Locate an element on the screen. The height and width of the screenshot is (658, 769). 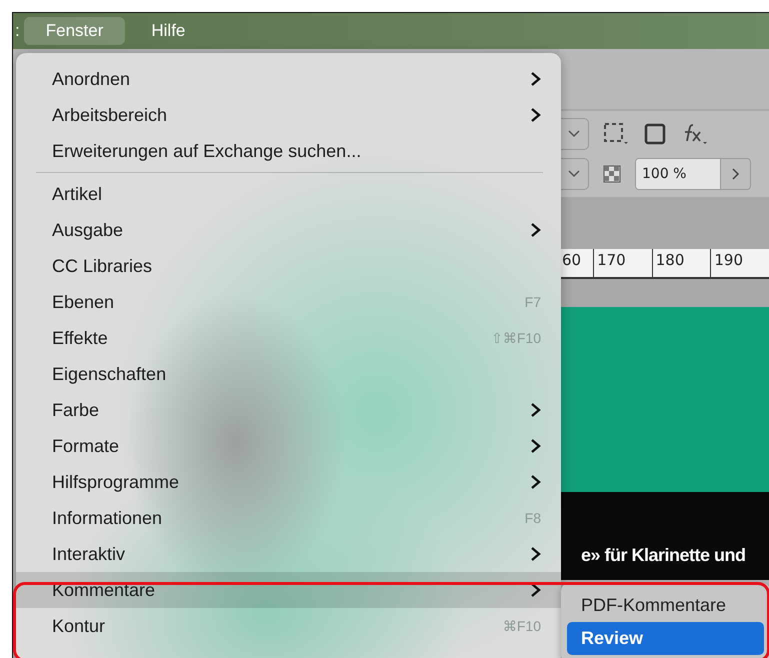
menu-item-label: CC Libraries is located at coordinates (103, 266).